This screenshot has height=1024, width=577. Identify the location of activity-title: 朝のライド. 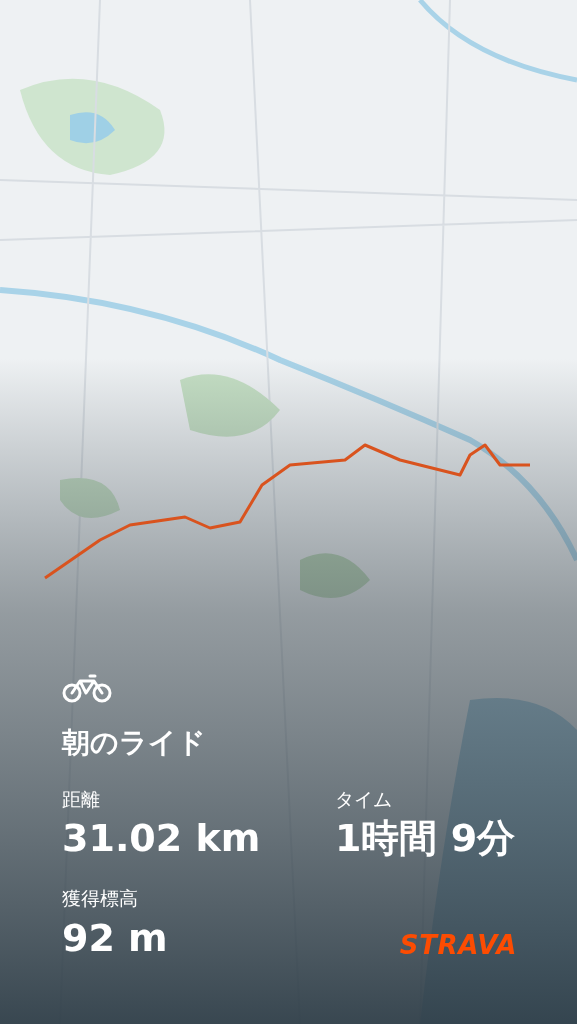
(134, 742).